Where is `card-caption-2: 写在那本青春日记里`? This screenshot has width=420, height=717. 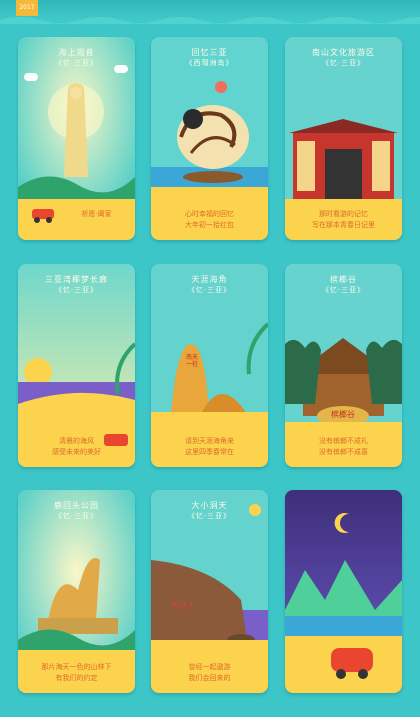
card-caption-2: 写在那本青春日记里 is located at coordinates (343, 225).